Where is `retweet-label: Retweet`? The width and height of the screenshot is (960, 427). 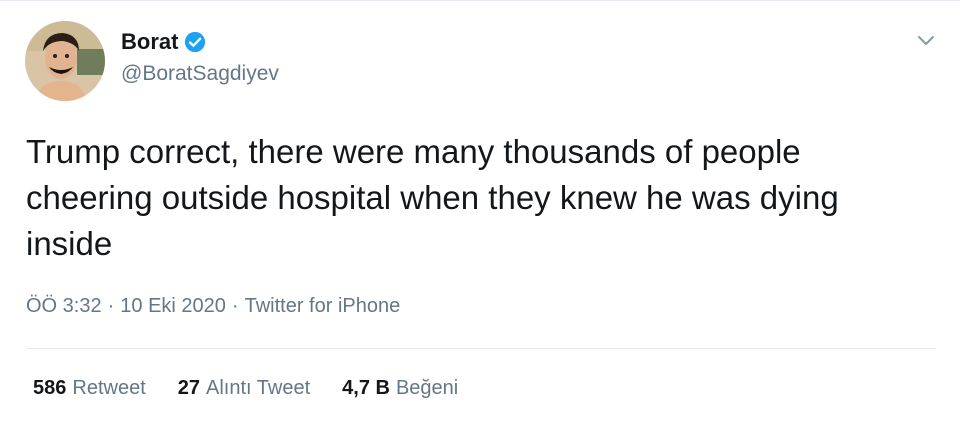
retweet-label: Retweet is located at coordinates (109, 388).